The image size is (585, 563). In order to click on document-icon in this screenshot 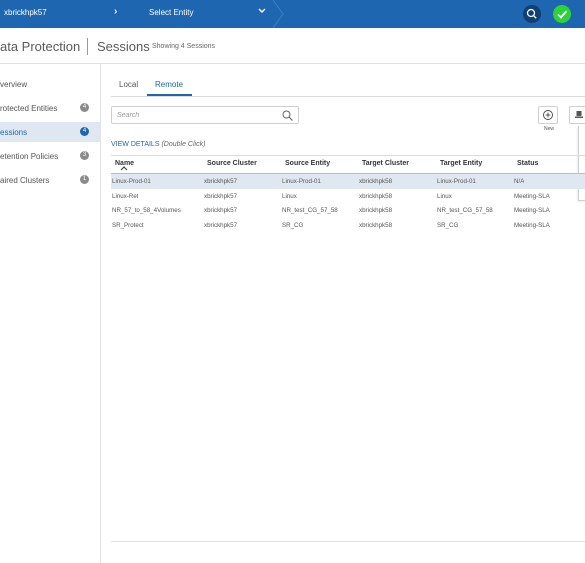, I will do `click(579, 114)`.